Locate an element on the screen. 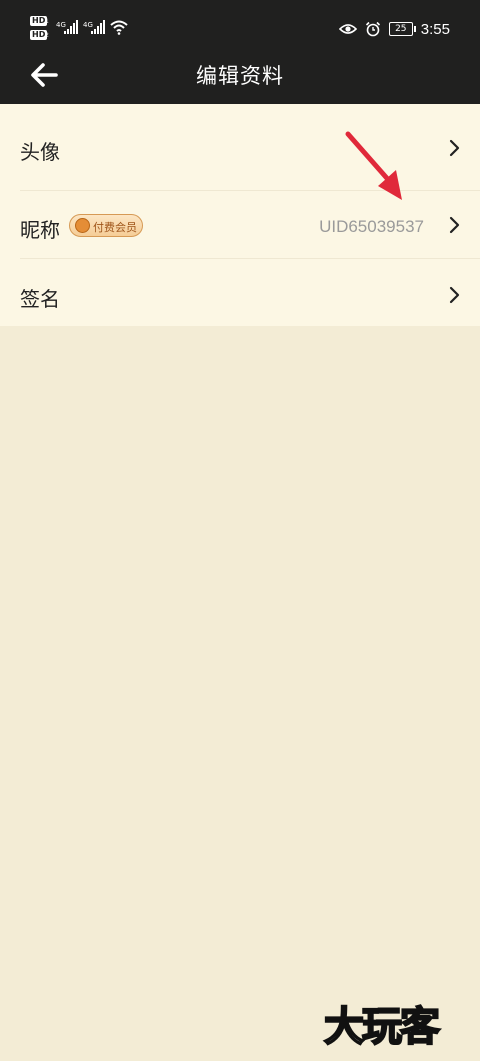  vip-badge: 付费会员 is located at coordinates (106, 225).